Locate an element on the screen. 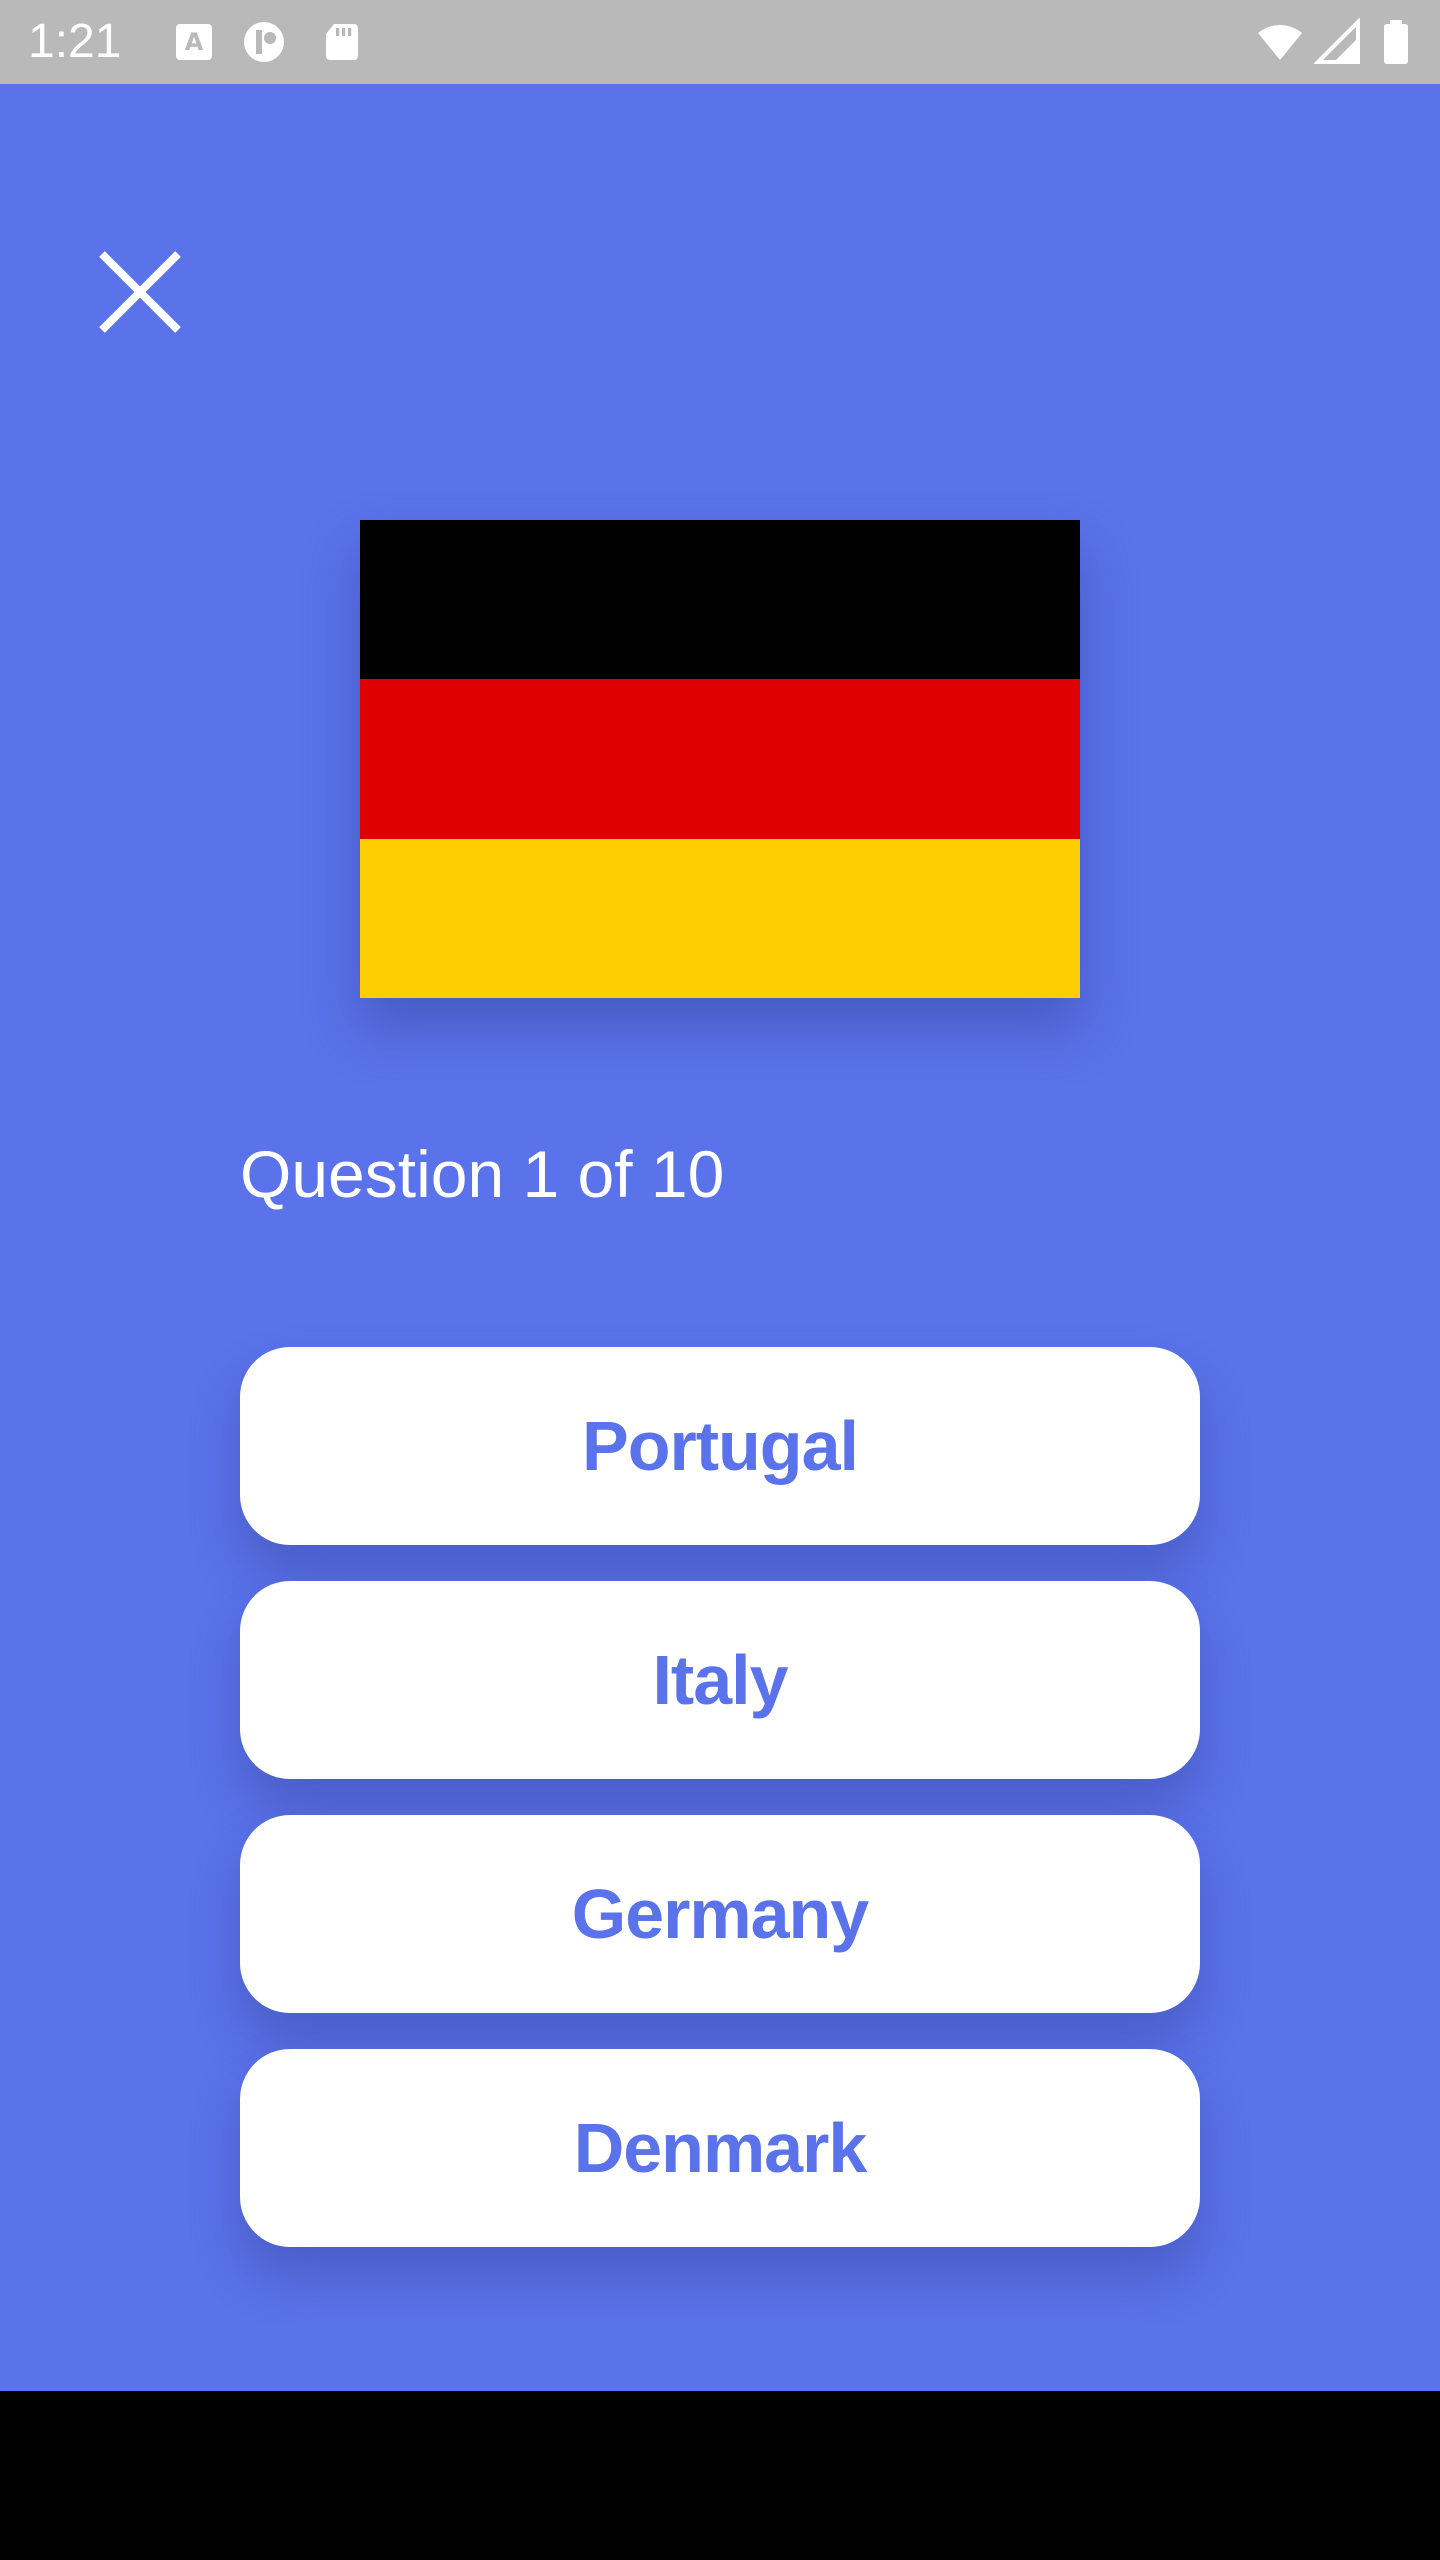  answer-label: Denmark is located at coordinates (720, 2148).